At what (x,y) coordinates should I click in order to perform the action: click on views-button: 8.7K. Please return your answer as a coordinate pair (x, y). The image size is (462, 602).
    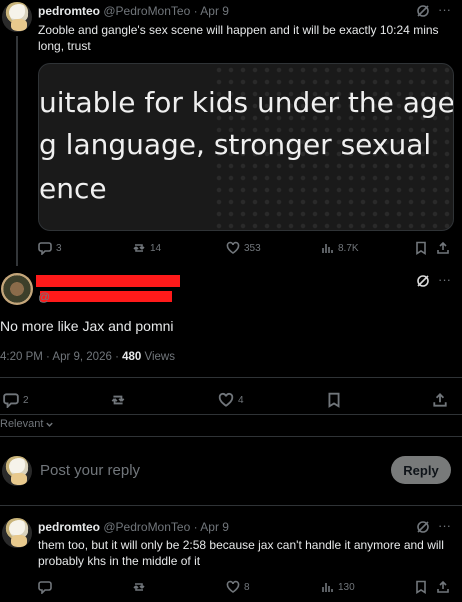
    Looking at the image, I should click on (339, 248).